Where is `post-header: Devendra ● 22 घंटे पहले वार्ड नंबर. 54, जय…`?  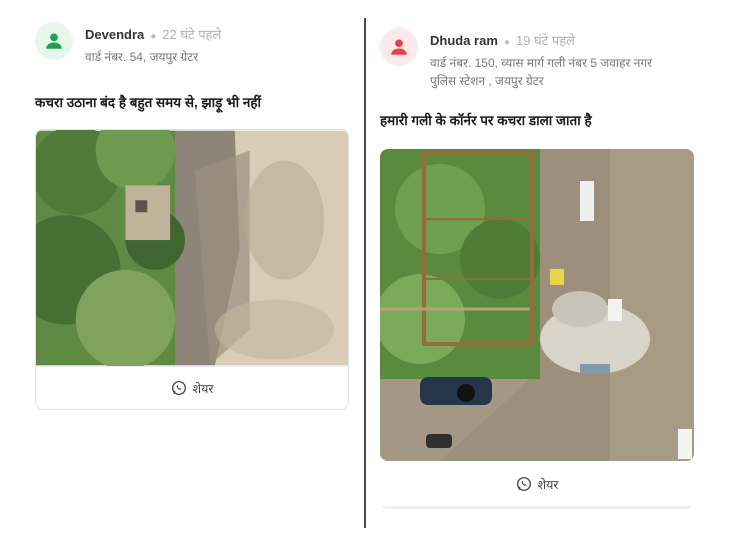
post-header: Devendra ● 22 घंटे पहले वार्ड नंबर. 54, जय… is located at coordinates (192, 44).